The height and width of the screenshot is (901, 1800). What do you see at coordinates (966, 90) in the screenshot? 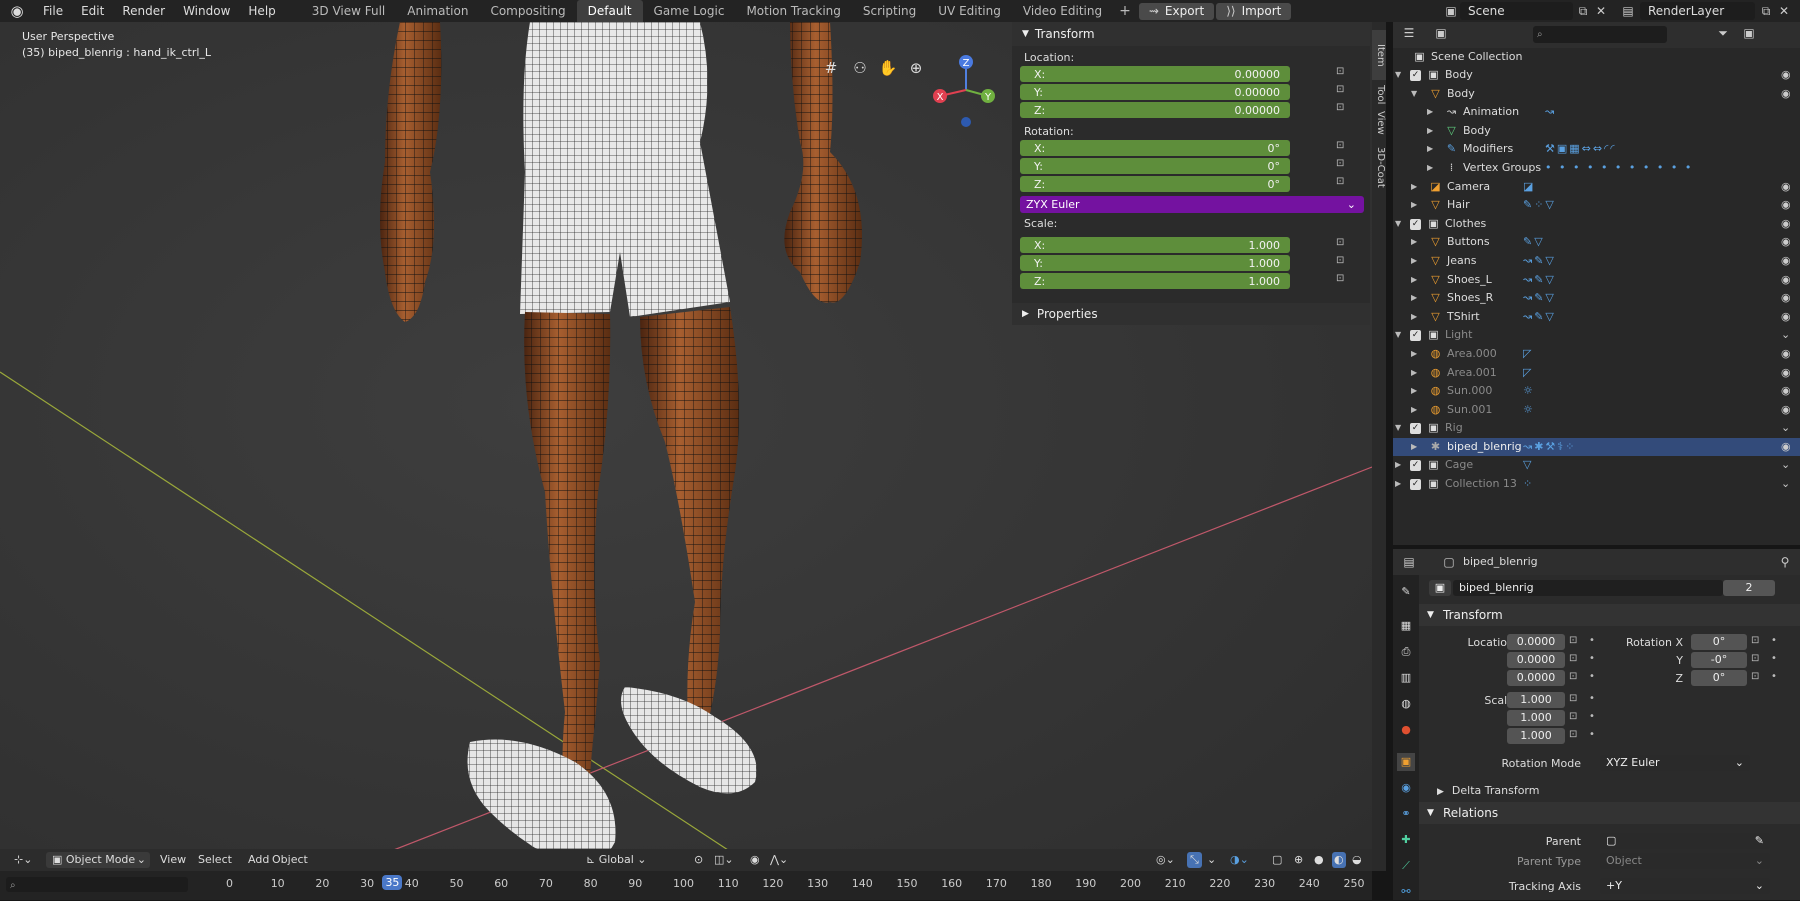
I see `navigation-gizmo: Z X Y` at bounding box center [966, 90].